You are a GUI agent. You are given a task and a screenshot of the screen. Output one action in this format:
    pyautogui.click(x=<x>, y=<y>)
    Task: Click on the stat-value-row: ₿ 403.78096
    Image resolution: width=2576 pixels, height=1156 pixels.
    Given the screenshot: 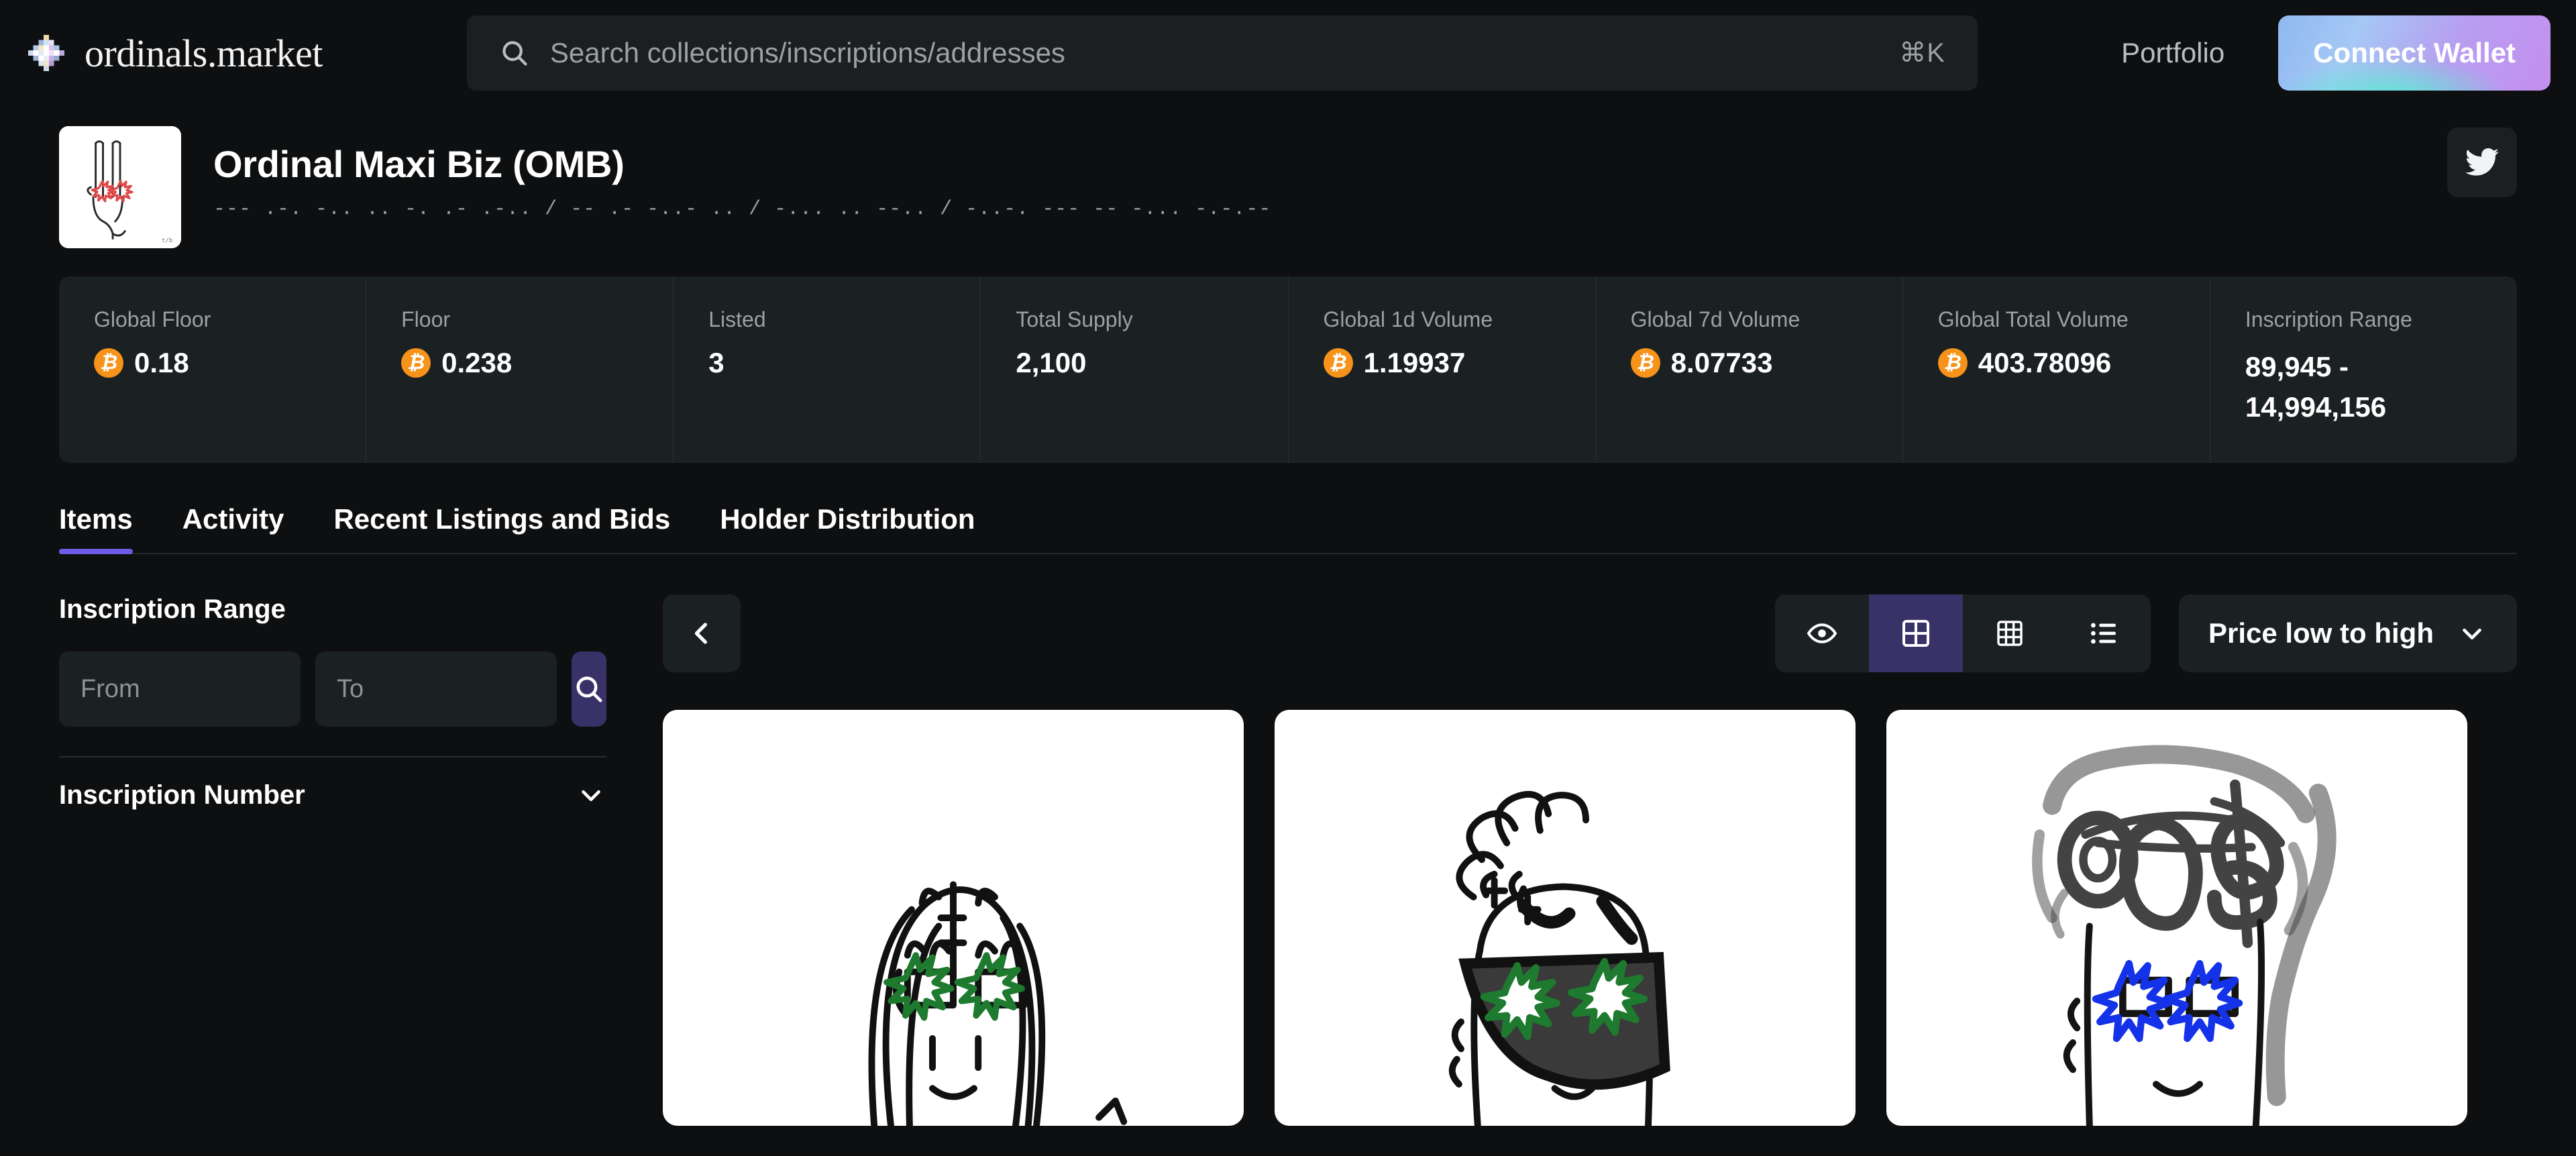 What is the action you would take?
    pyautogui.click(x=2073, y=363)
    